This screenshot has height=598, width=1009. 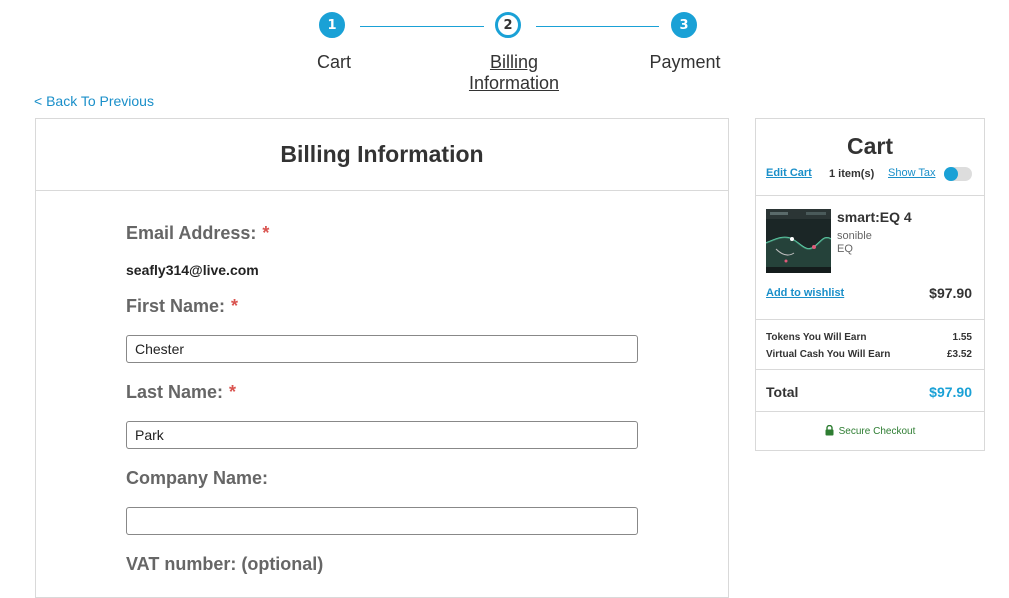 I want to click on edit-cart-link: Edit Cart, so click(x=789, y=173).